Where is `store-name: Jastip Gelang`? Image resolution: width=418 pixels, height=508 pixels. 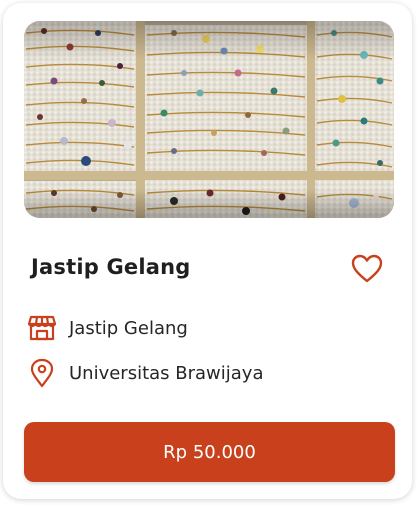
store-name: Jastip Gelang is located at coordinates (128, 328).